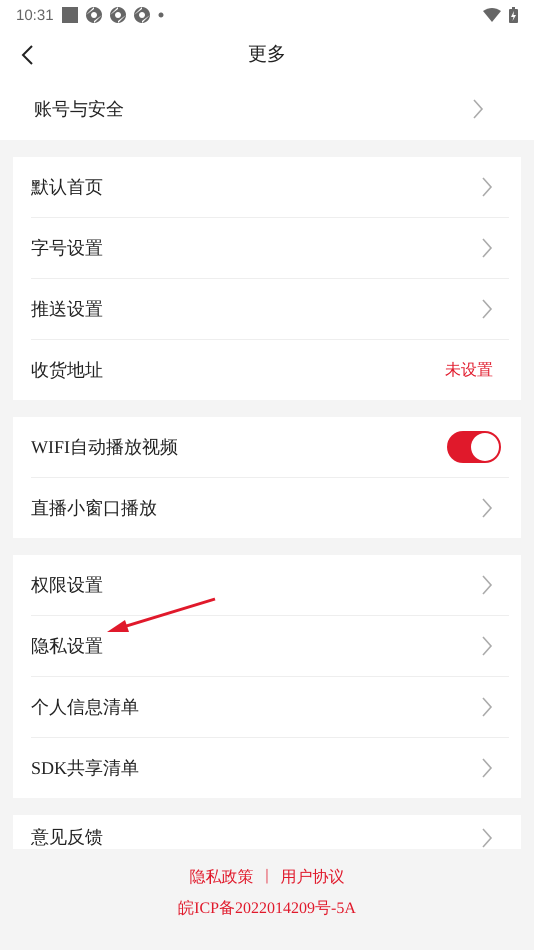  I want to click on page-title: 更多, so click(267, 55).